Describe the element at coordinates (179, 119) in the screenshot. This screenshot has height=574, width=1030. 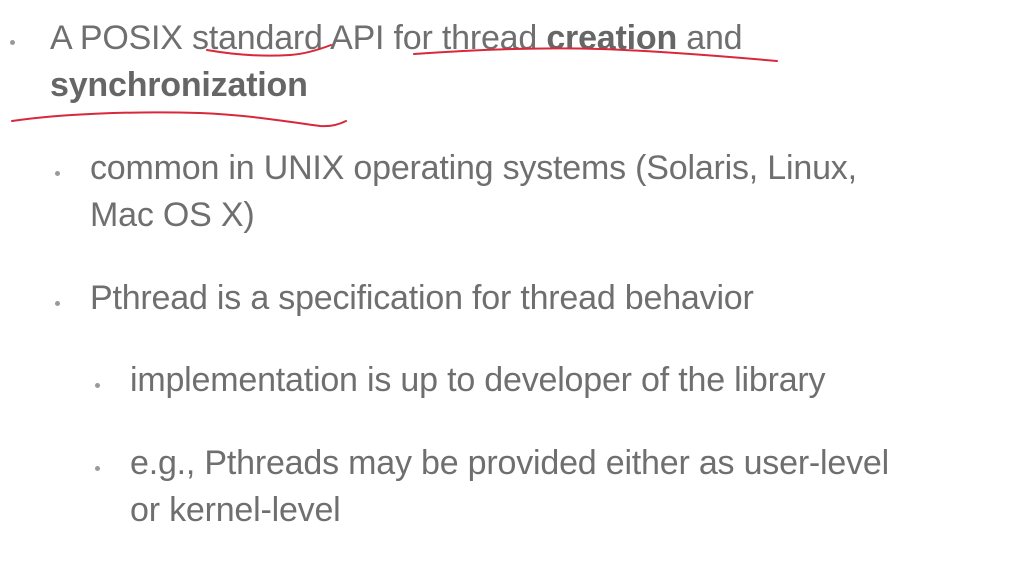
I see `underline-synchronization` at that location.